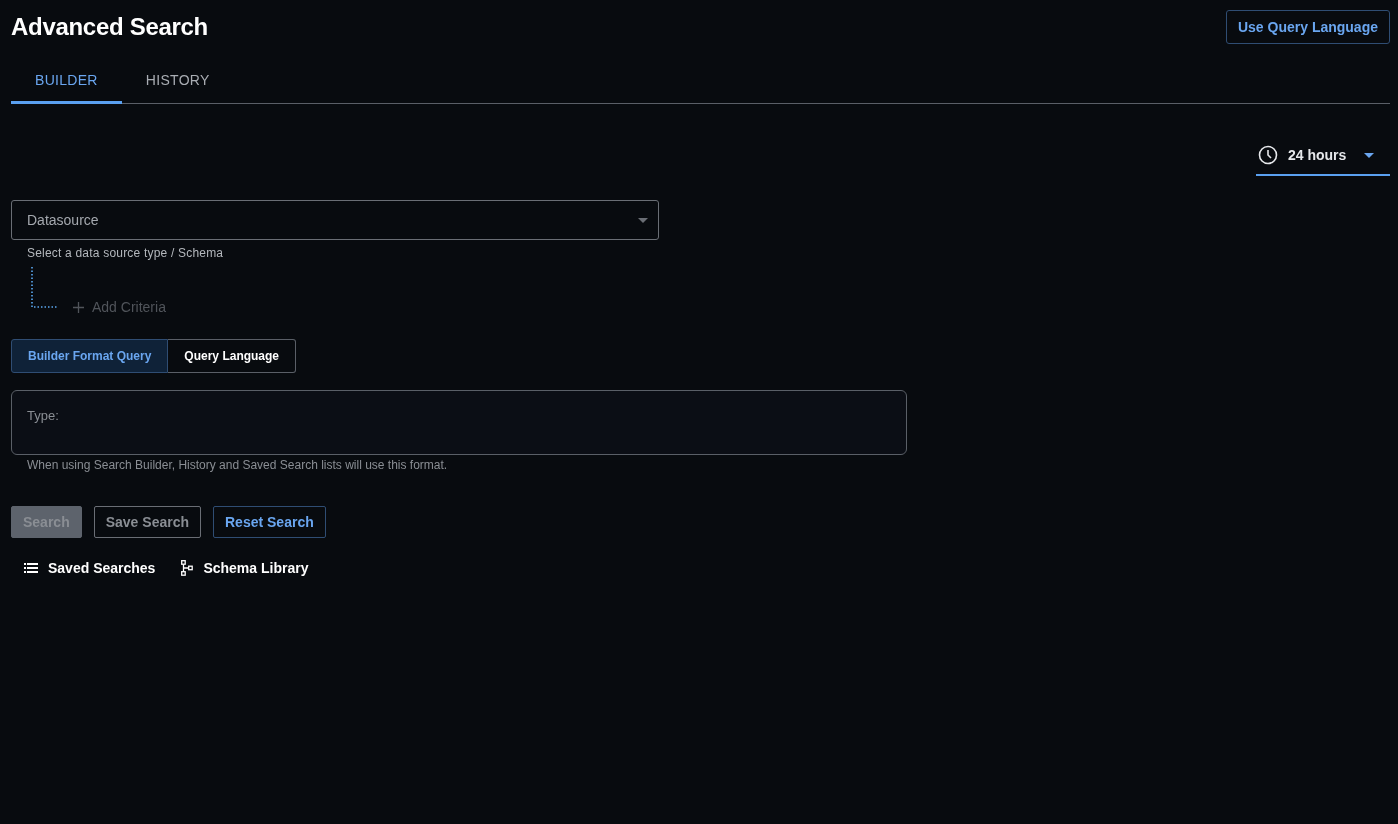  What do you see at coordinates (335, 220) in the screenshot?
I see `datasource-dropdown: Datasource` at bounding box center [335, 220].